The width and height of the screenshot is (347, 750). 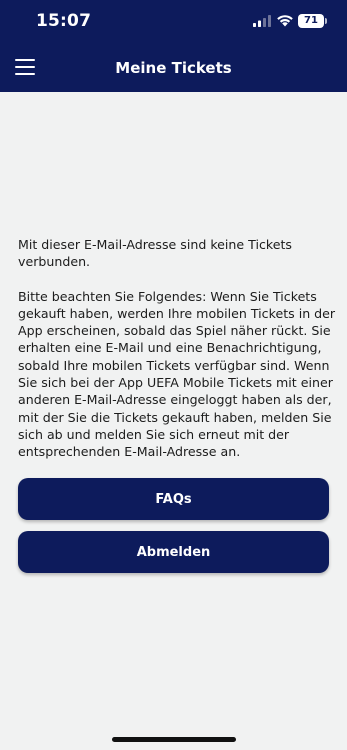 I want to click on logout-button: Abmelden, so click(x=173, y=552).